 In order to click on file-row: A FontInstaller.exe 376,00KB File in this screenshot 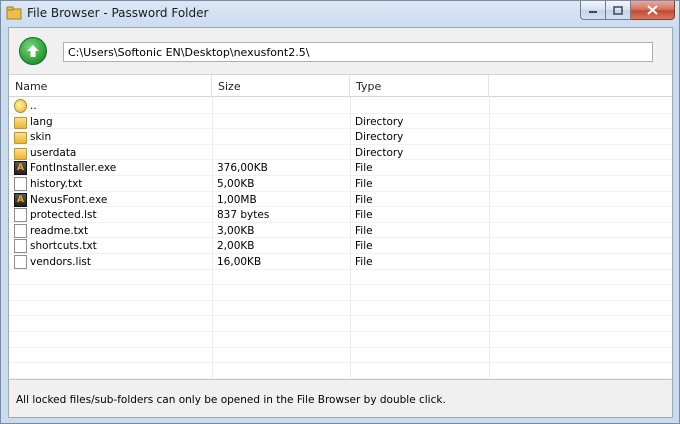, I will do `click(340, 168)`.